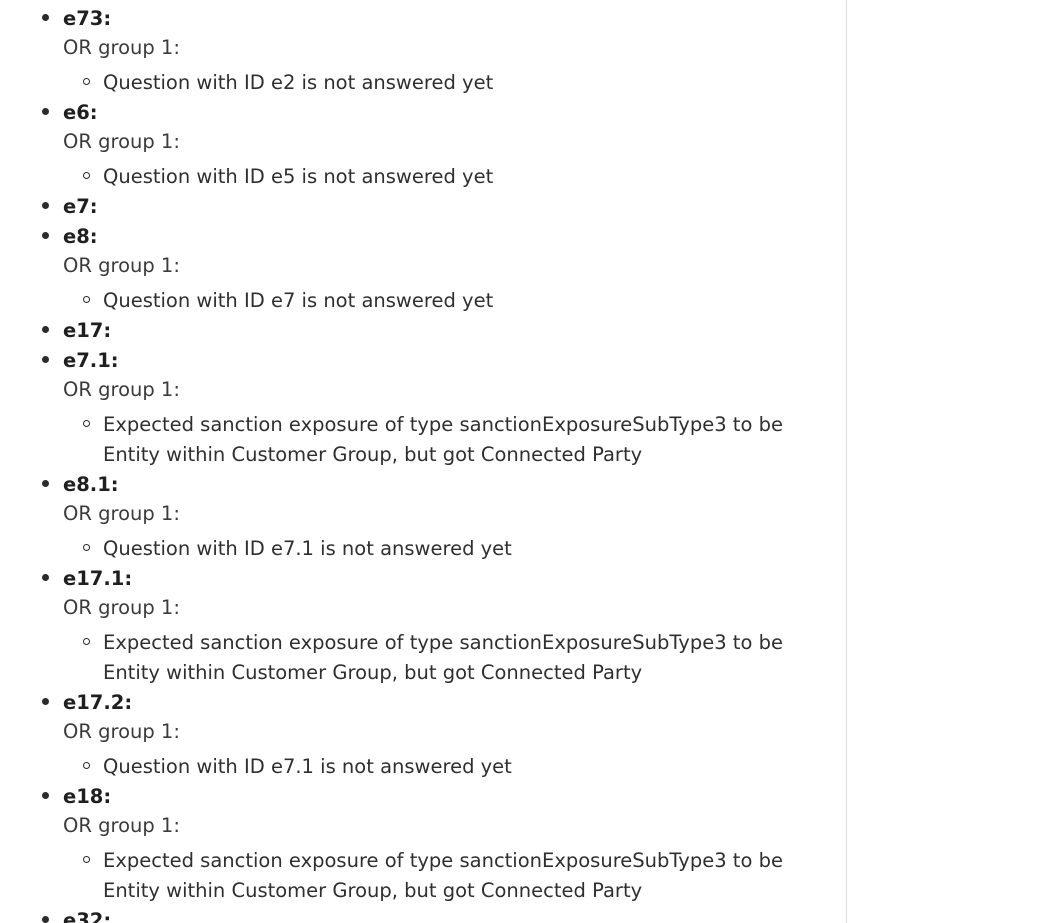 This screenshot has width=1038, height=923. Describe the element at coordinates (298, 176) in the screenshot. I see `validation-message-text: Question with ID e5 is not answered yet` at that location.